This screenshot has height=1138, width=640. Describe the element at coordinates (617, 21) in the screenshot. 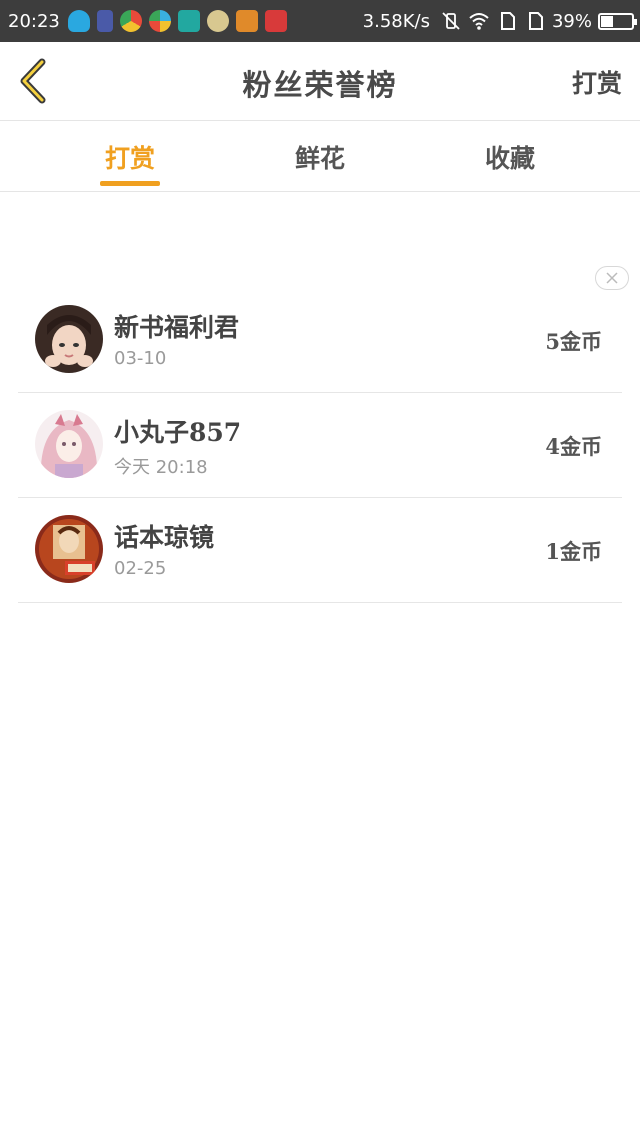

I see `battery-icon` at that location.